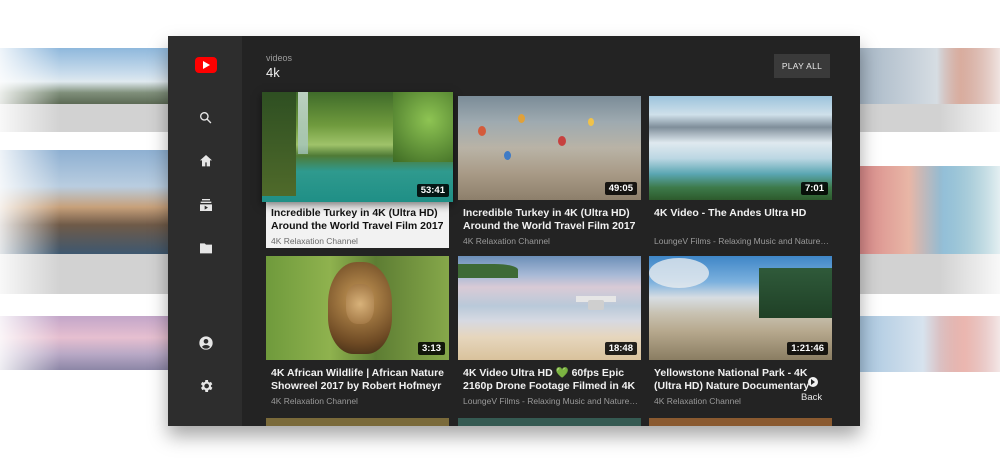 This screenshot has height=462, width=1000. I want to click on page-title: 4k, so click(273, 72).